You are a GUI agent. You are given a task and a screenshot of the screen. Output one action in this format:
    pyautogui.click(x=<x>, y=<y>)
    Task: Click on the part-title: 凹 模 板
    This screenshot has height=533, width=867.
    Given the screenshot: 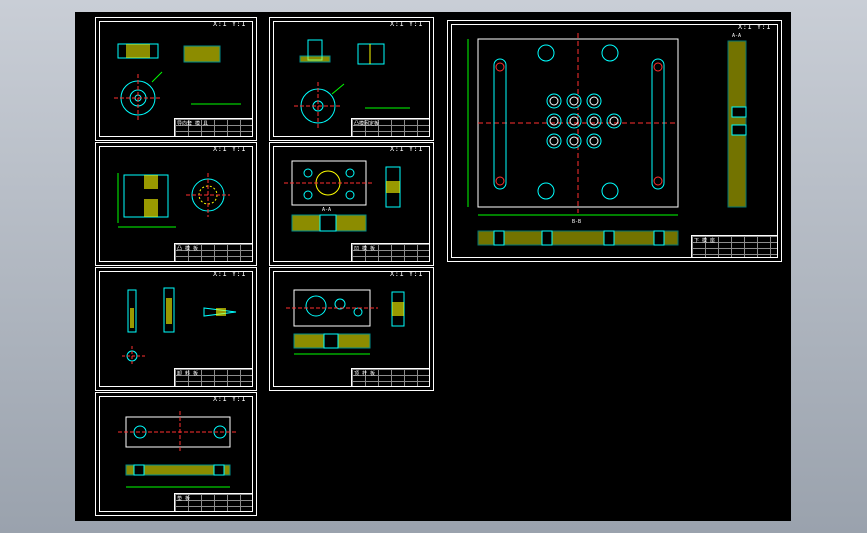 What is the action you would take?
    pyautogui.click(x=365, y=249)
    